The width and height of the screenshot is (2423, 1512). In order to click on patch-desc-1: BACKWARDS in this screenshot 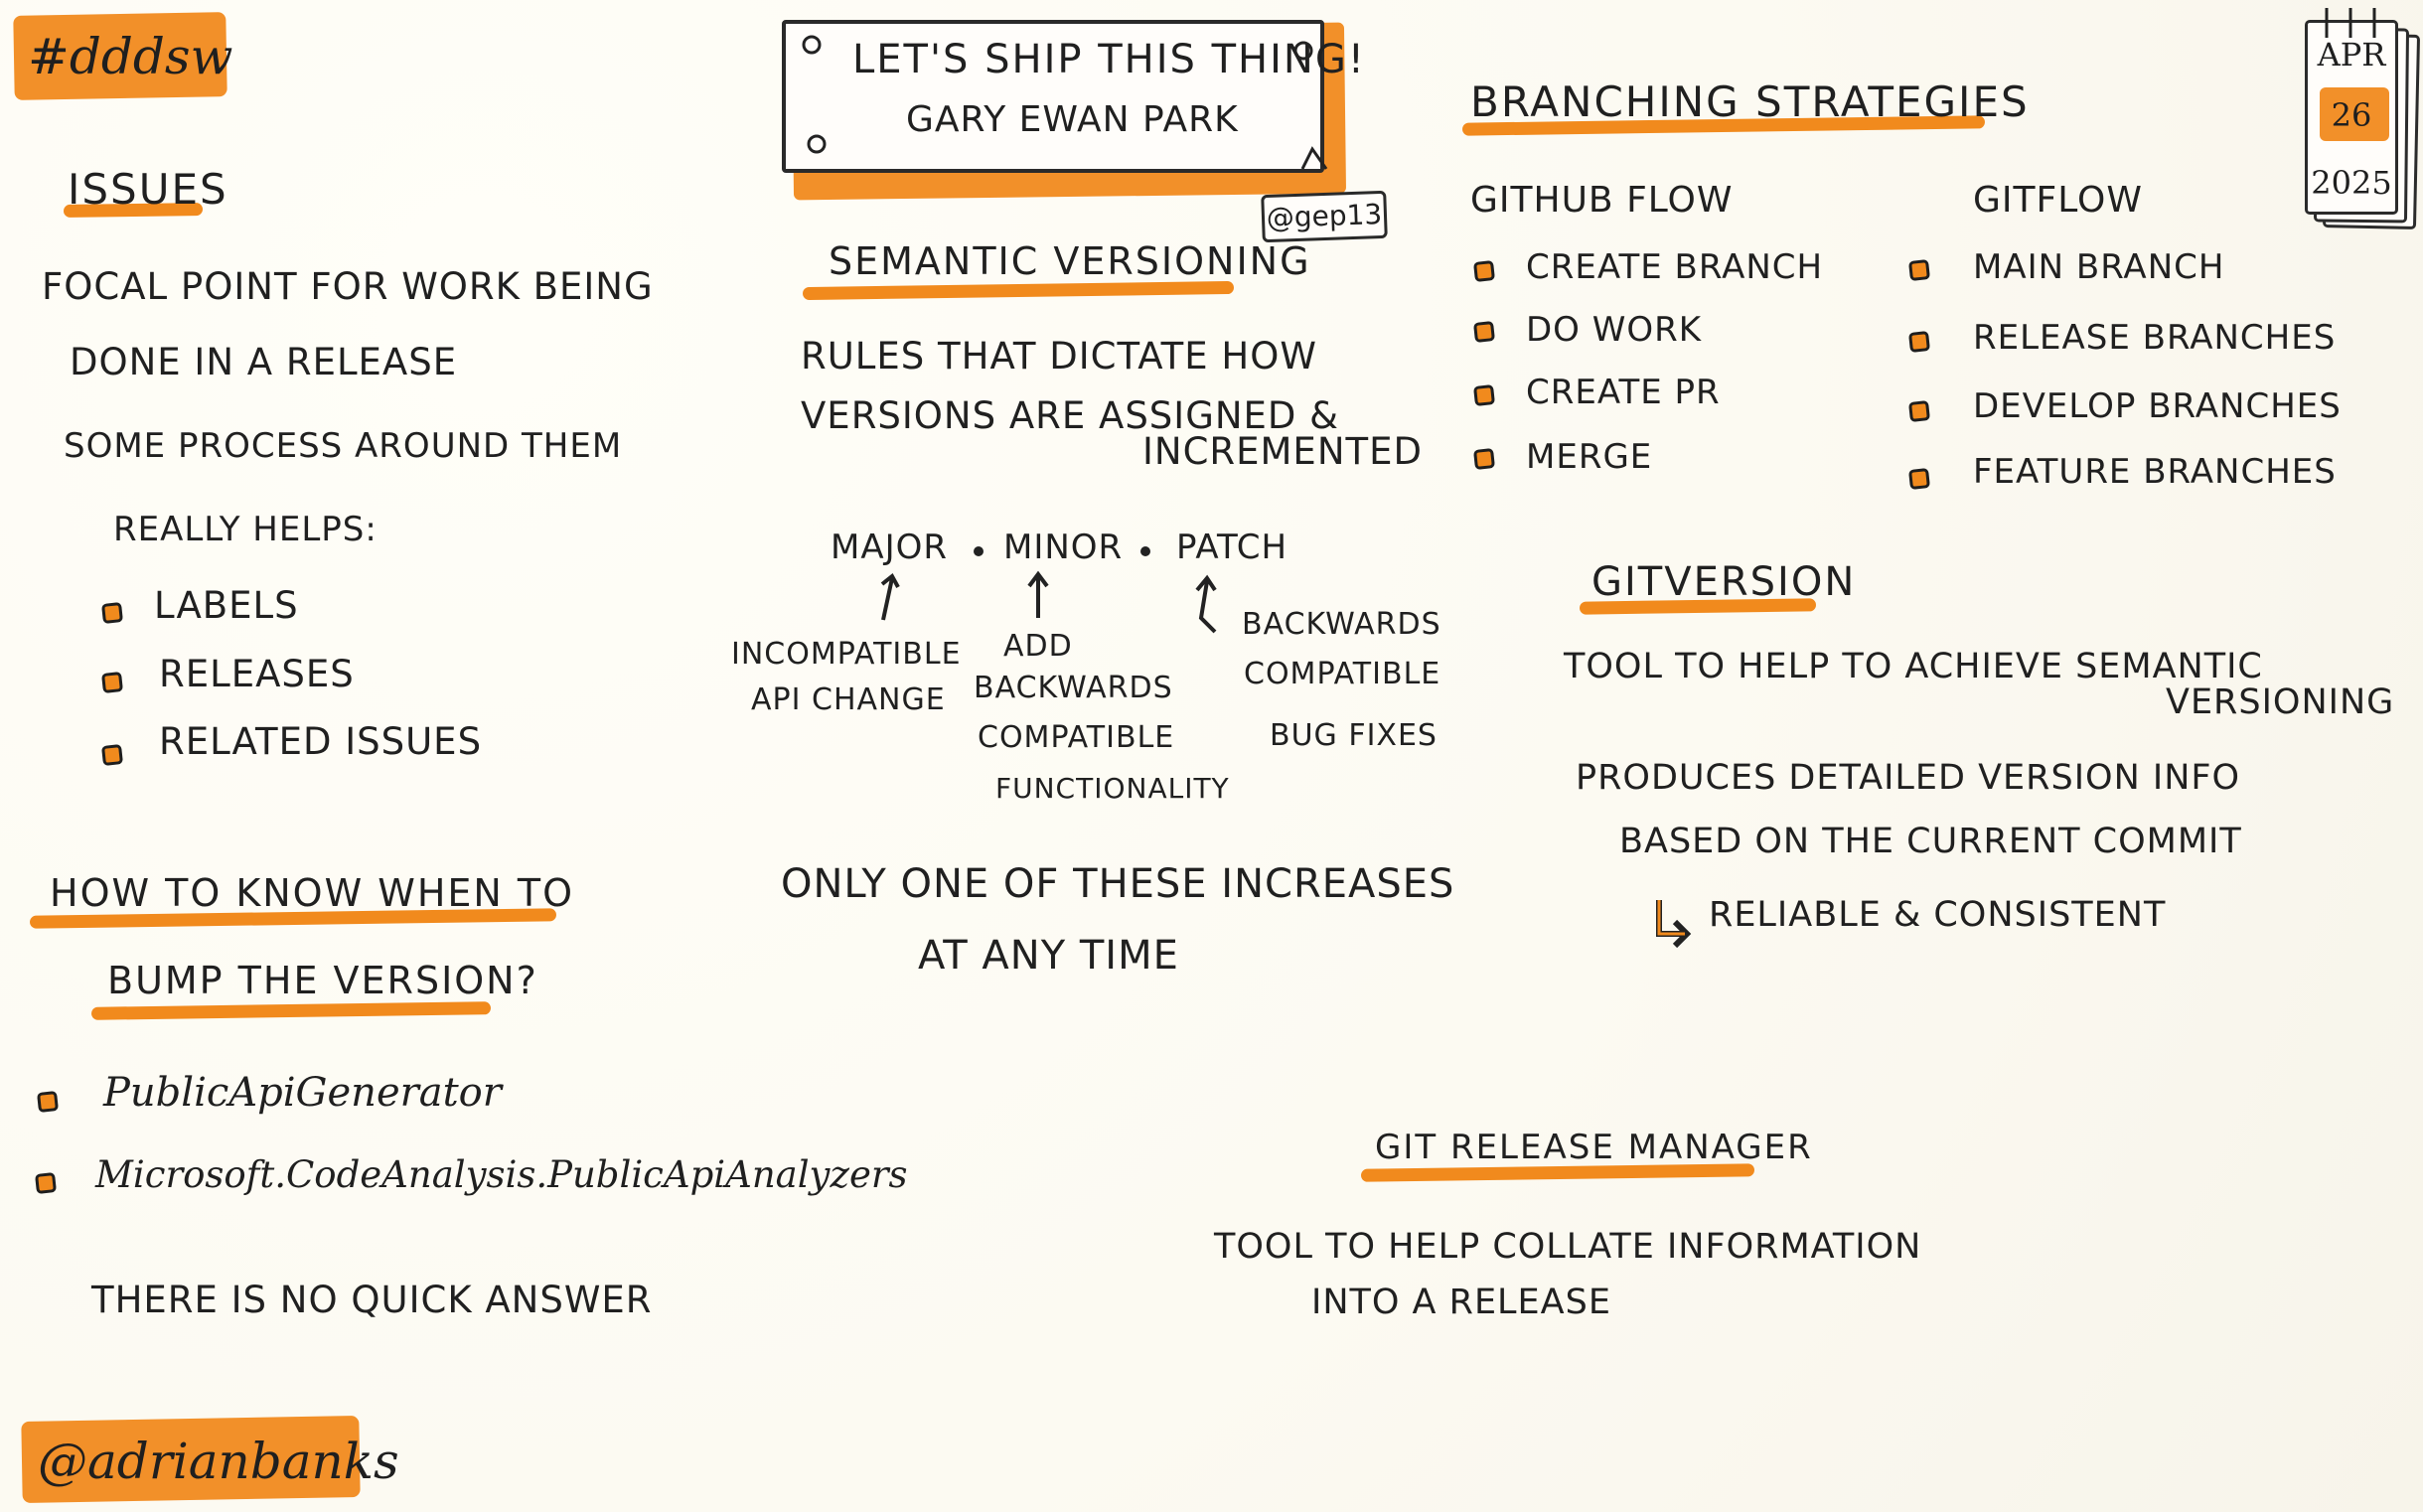, I will do `click(1342, 624)`.